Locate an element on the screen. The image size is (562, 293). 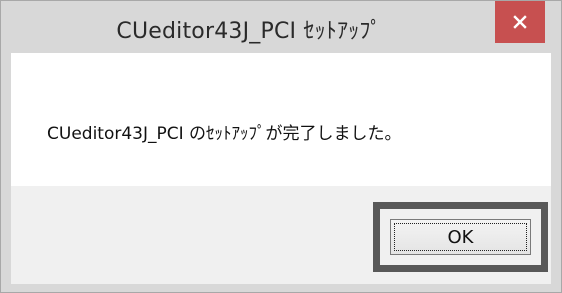
ok-button-focus-frame: OK is located at coordinates (460, 237).